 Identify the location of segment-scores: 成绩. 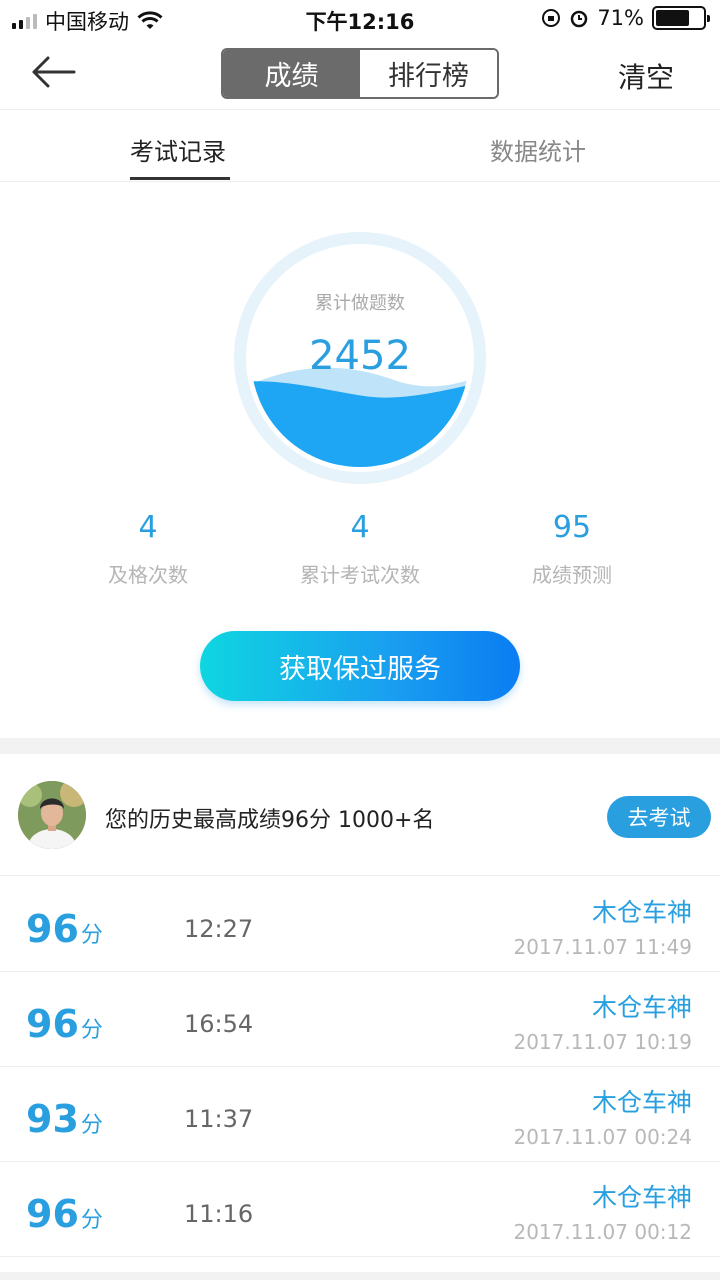
(291, 73).